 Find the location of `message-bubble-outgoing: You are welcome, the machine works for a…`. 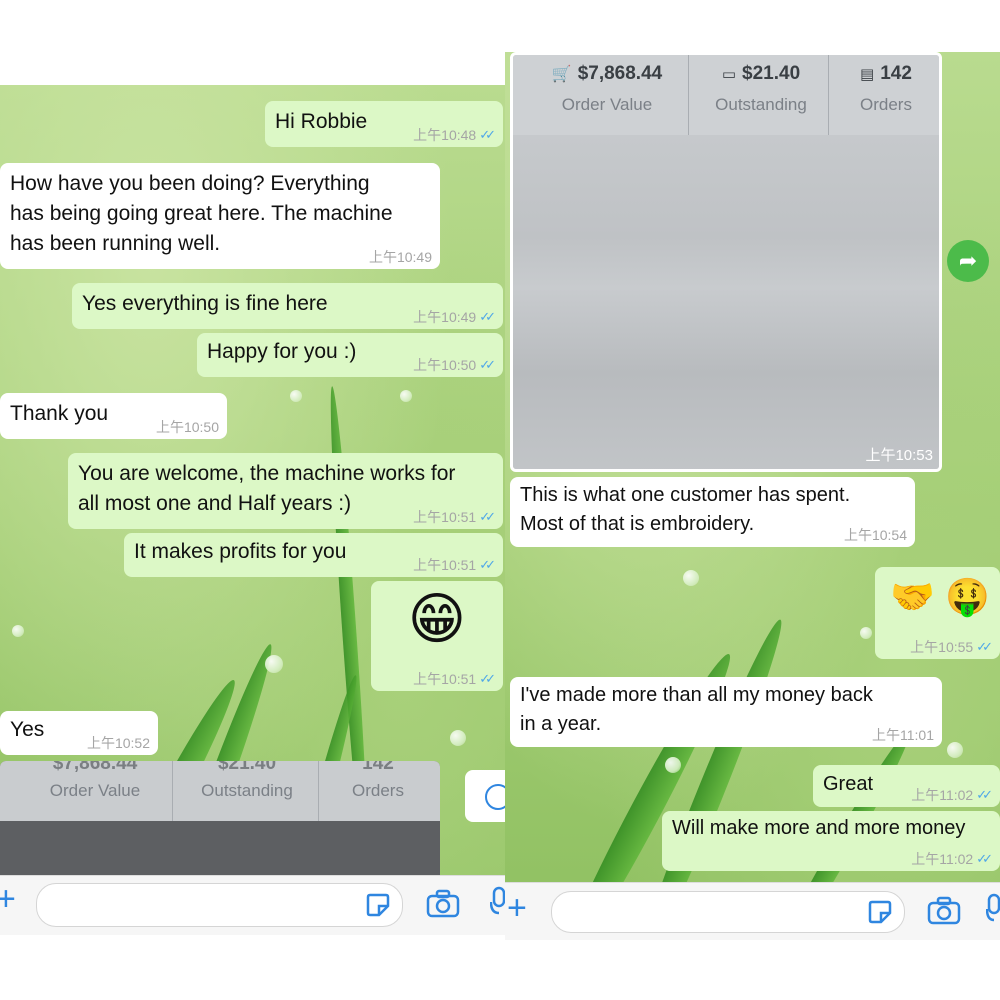

message-bubble-outgoing: You are welcome, the machine works for a… is located at coordinates (285, 491).